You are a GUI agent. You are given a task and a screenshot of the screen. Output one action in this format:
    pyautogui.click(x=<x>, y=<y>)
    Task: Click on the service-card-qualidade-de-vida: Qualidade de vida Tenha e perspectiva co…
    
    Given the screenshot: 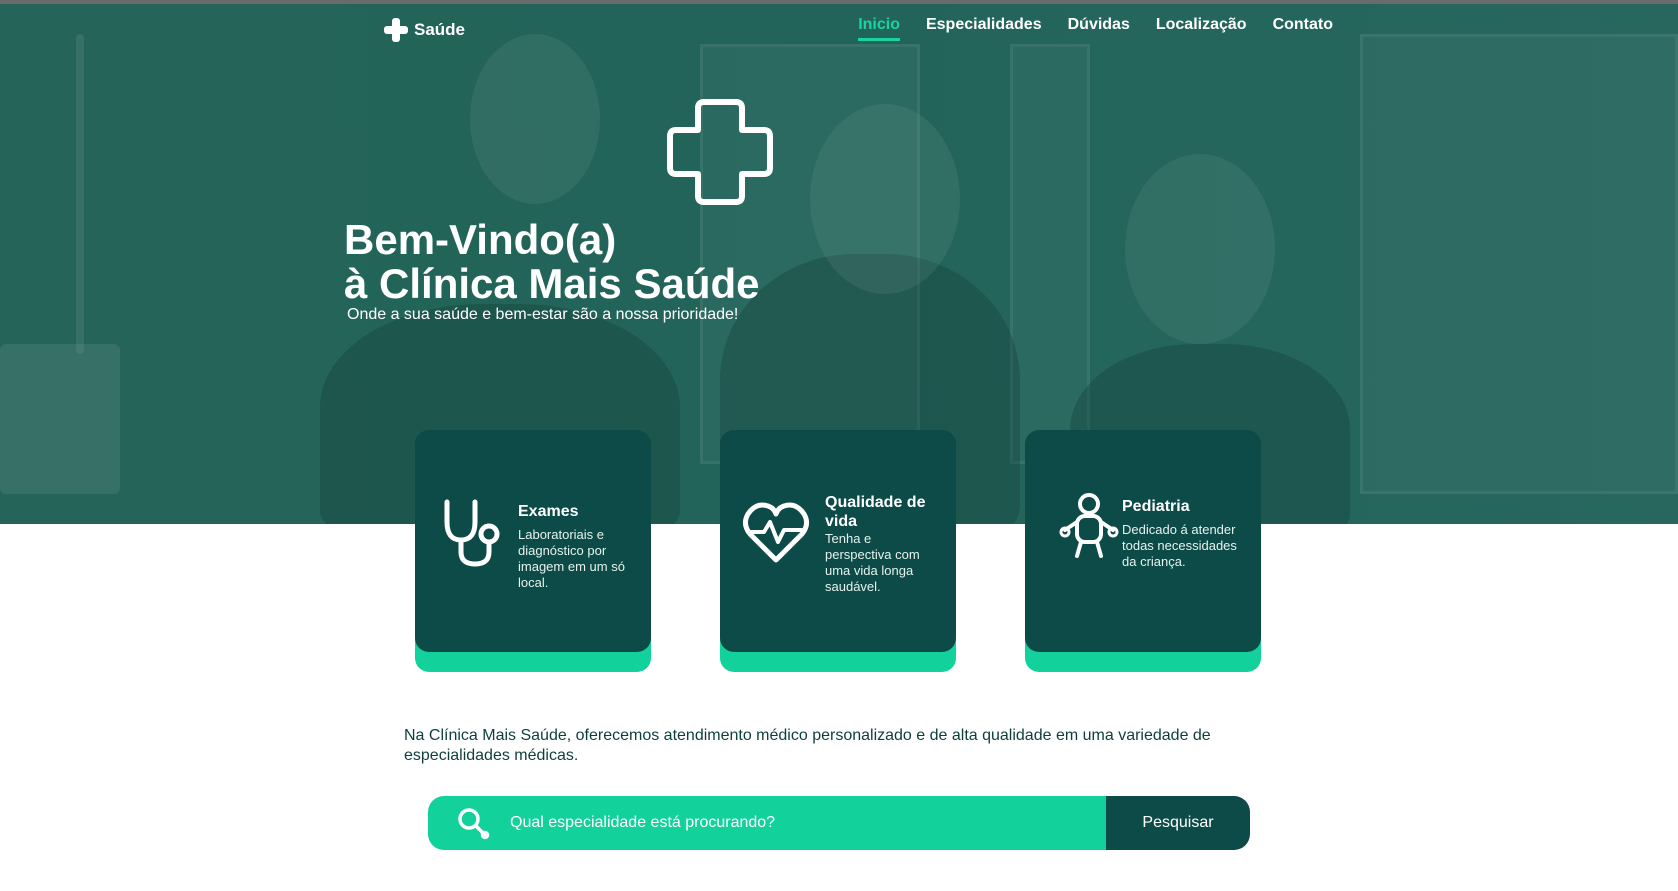 What is the action you would take?
    pyautogui.click(x=838, y=541)
    